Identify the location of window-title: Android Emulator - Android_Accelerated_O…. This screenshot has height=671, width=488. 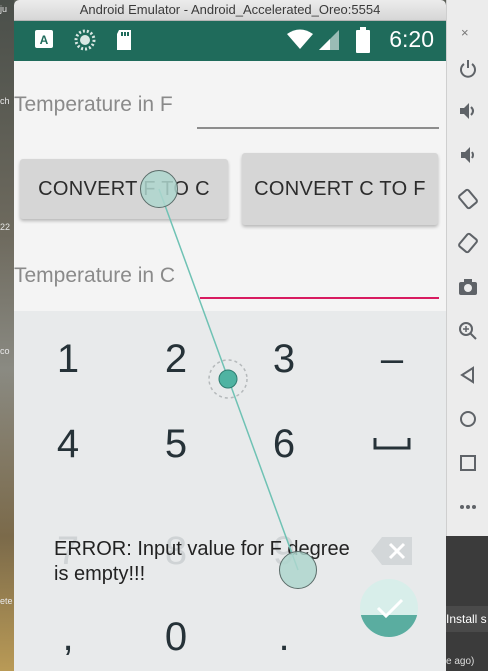
(230, 10).